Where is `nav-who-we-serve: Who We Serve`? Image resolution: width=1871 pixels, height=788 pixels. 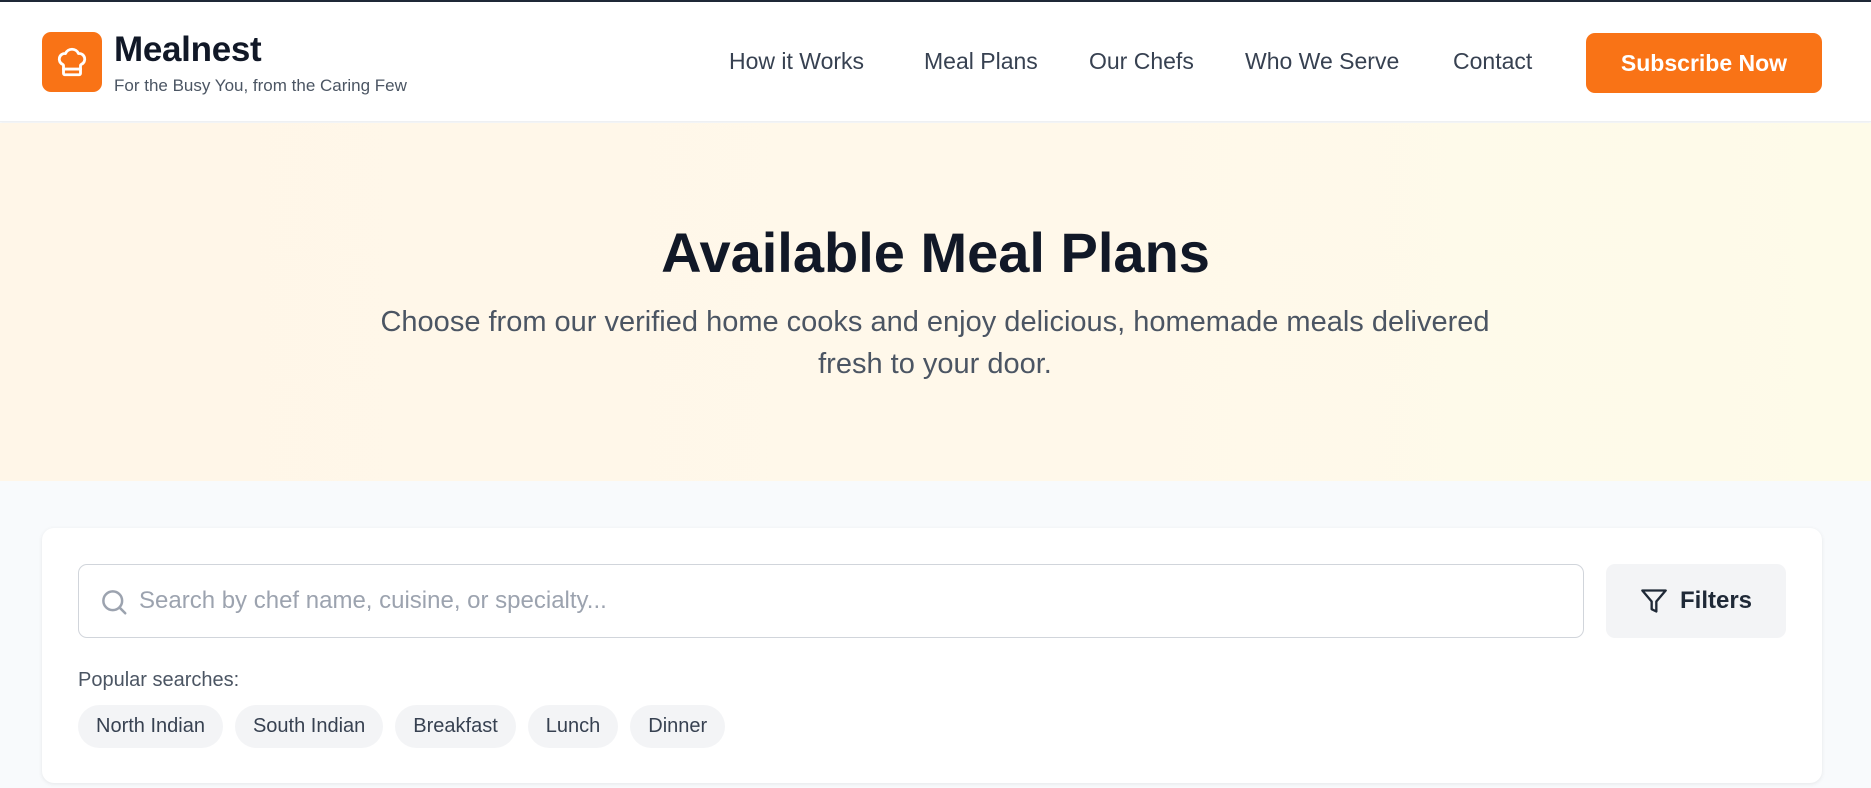
nav-who-we-serve: Who We Serve is located at coordinates (1322, 62).